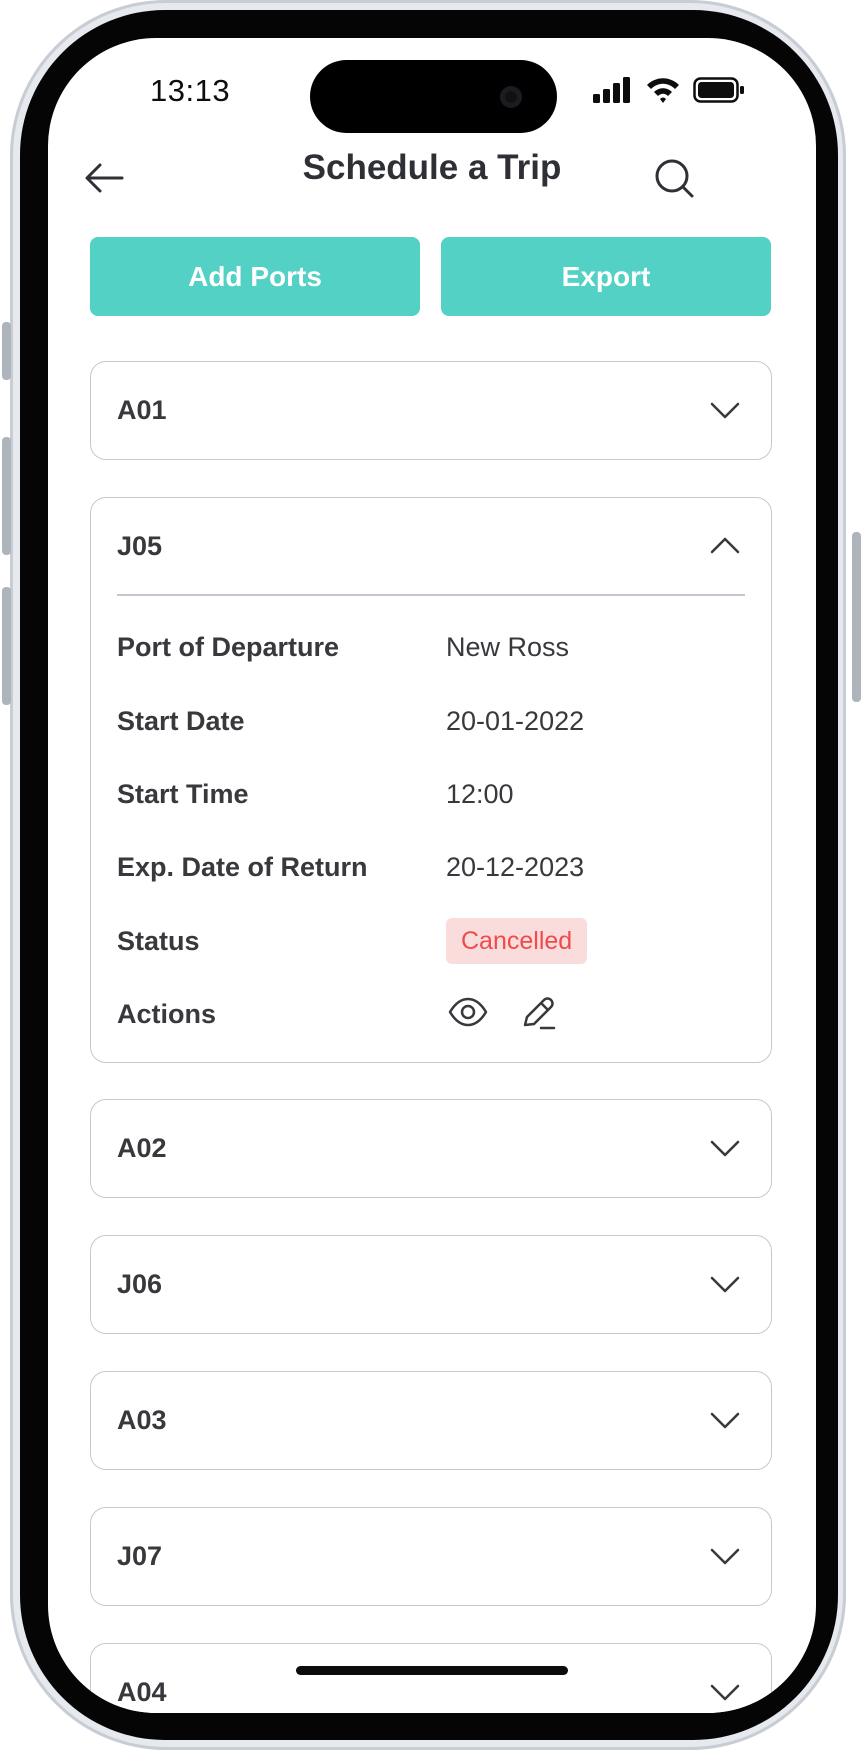  What do you see at coordinates (427, 941) in the screenshot?
I see `detail-row-status: Status Cancelled` at bounding box center [427, 941].